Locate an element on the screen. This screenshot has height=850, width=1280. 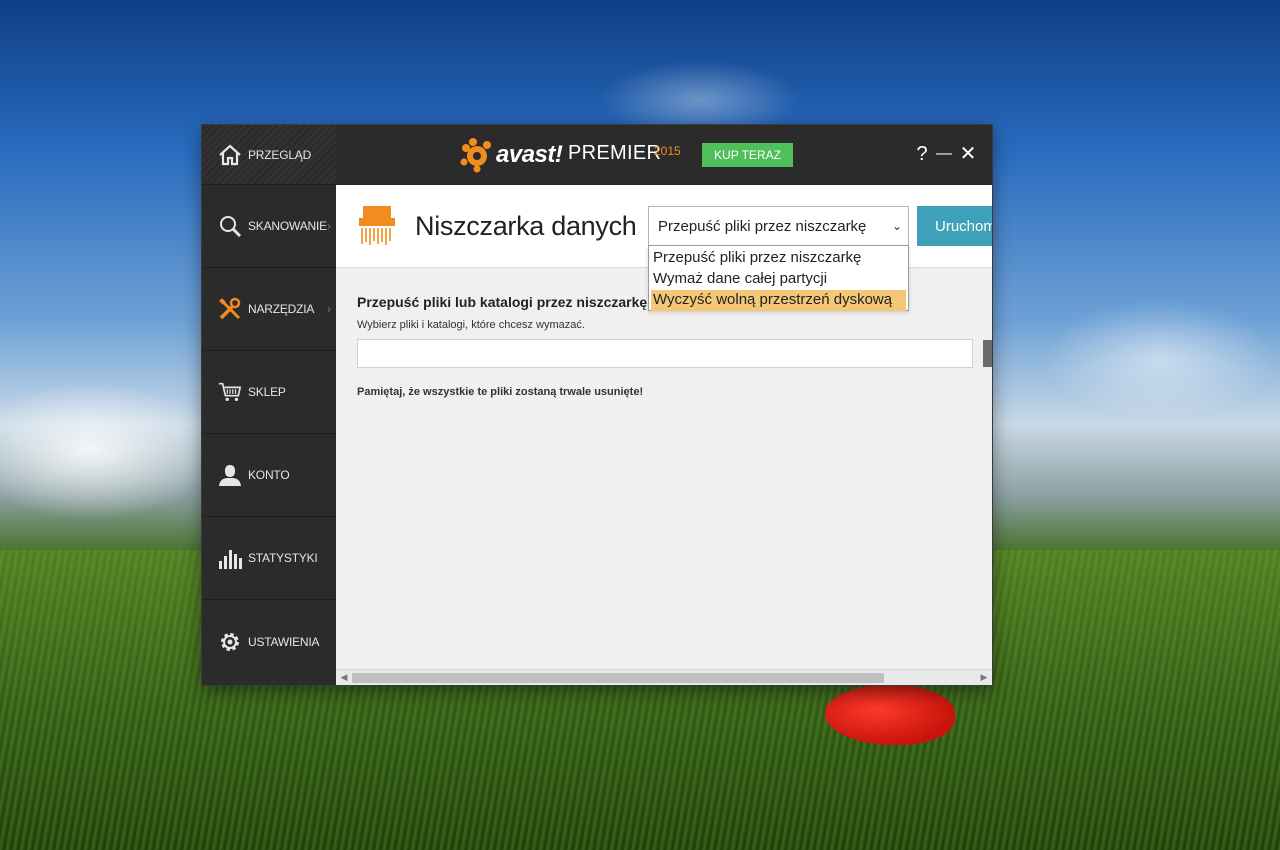
avast-logo: avast! is located at coordinates (511, 155).